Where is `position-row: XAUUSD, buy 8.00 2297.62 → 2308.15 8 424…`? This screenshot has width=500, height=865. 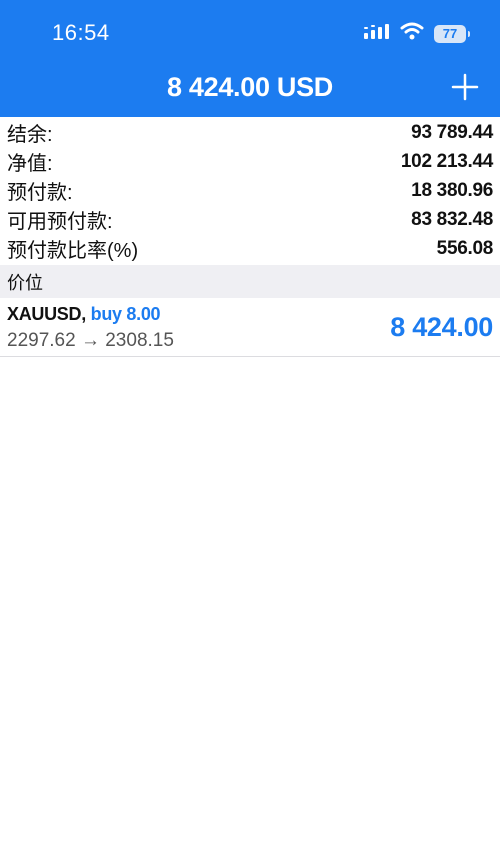 position-row: XAUUSD, buy 8.00 2297.62 → 2308.15 8 424… is located at coordinates (250, 327).